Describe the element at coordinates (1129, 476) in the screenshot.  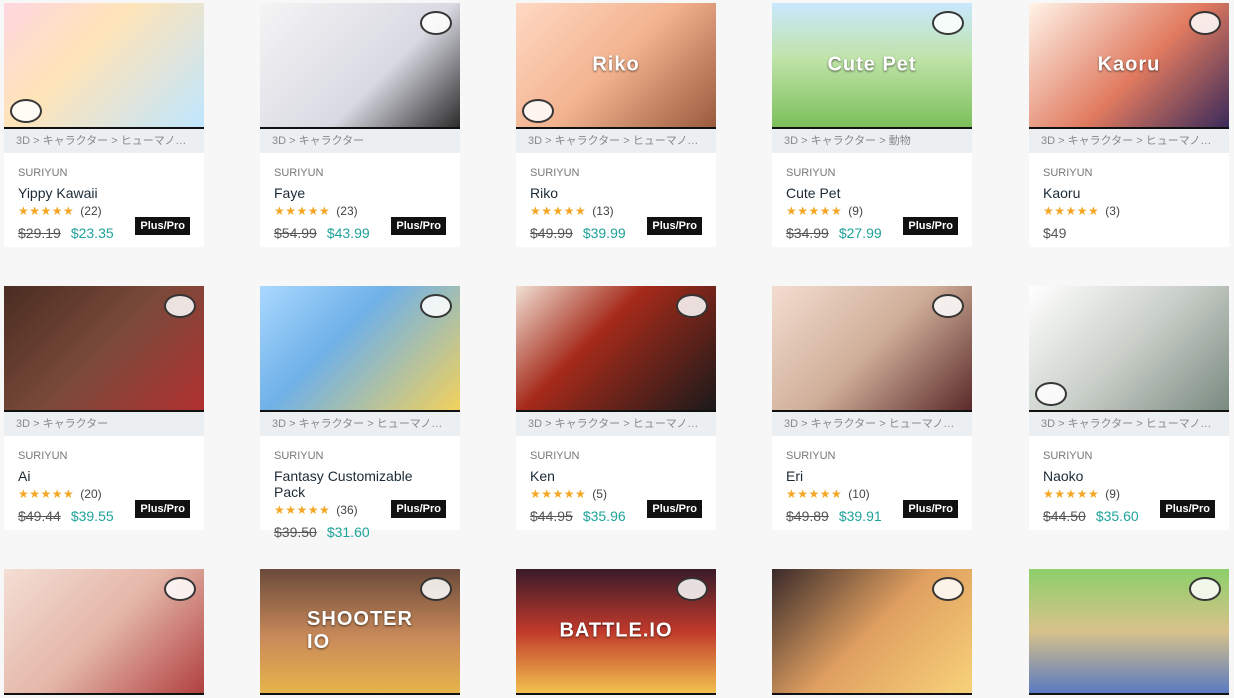
I see `product-title: Naoko` at that location.